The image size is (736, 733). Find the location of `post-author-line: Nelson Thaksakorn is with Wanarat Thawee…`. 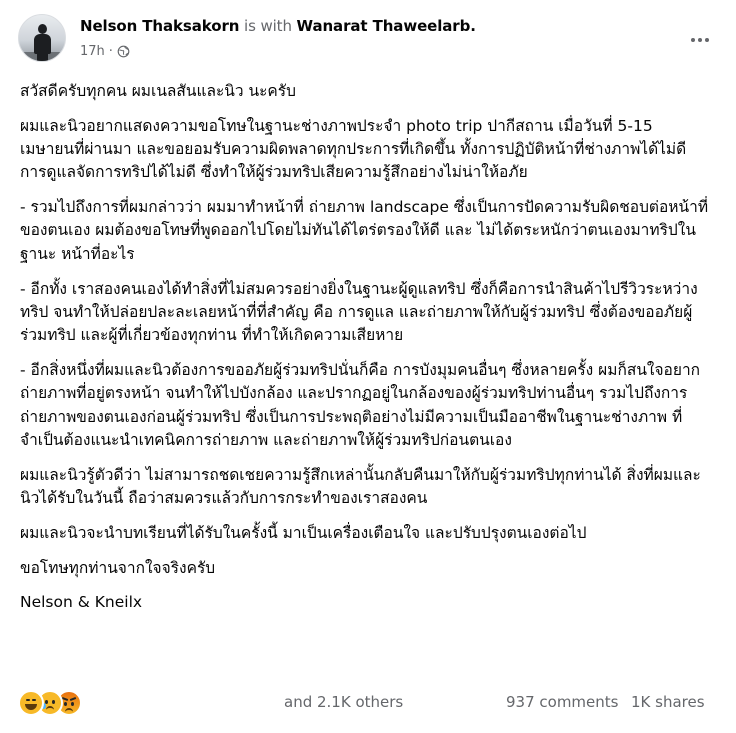

post-author-line: Nelson Thaksakorn is with Wanarat Thawee… is located at coordinates (278, 26).